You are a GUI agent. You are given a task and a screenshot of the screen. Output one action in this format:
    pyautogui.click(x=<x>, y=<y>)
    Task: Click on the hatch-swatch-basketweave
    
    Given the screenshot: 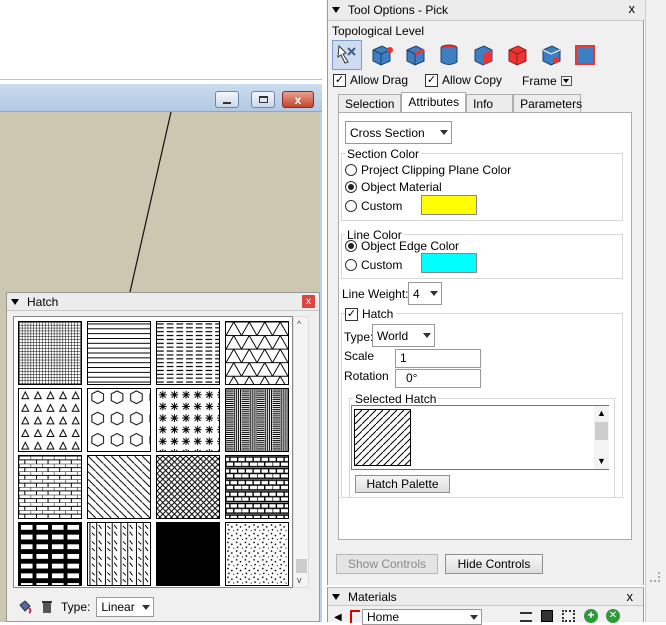 What is the action you would take?
    pyautogui.click(x=257, y=420)
    